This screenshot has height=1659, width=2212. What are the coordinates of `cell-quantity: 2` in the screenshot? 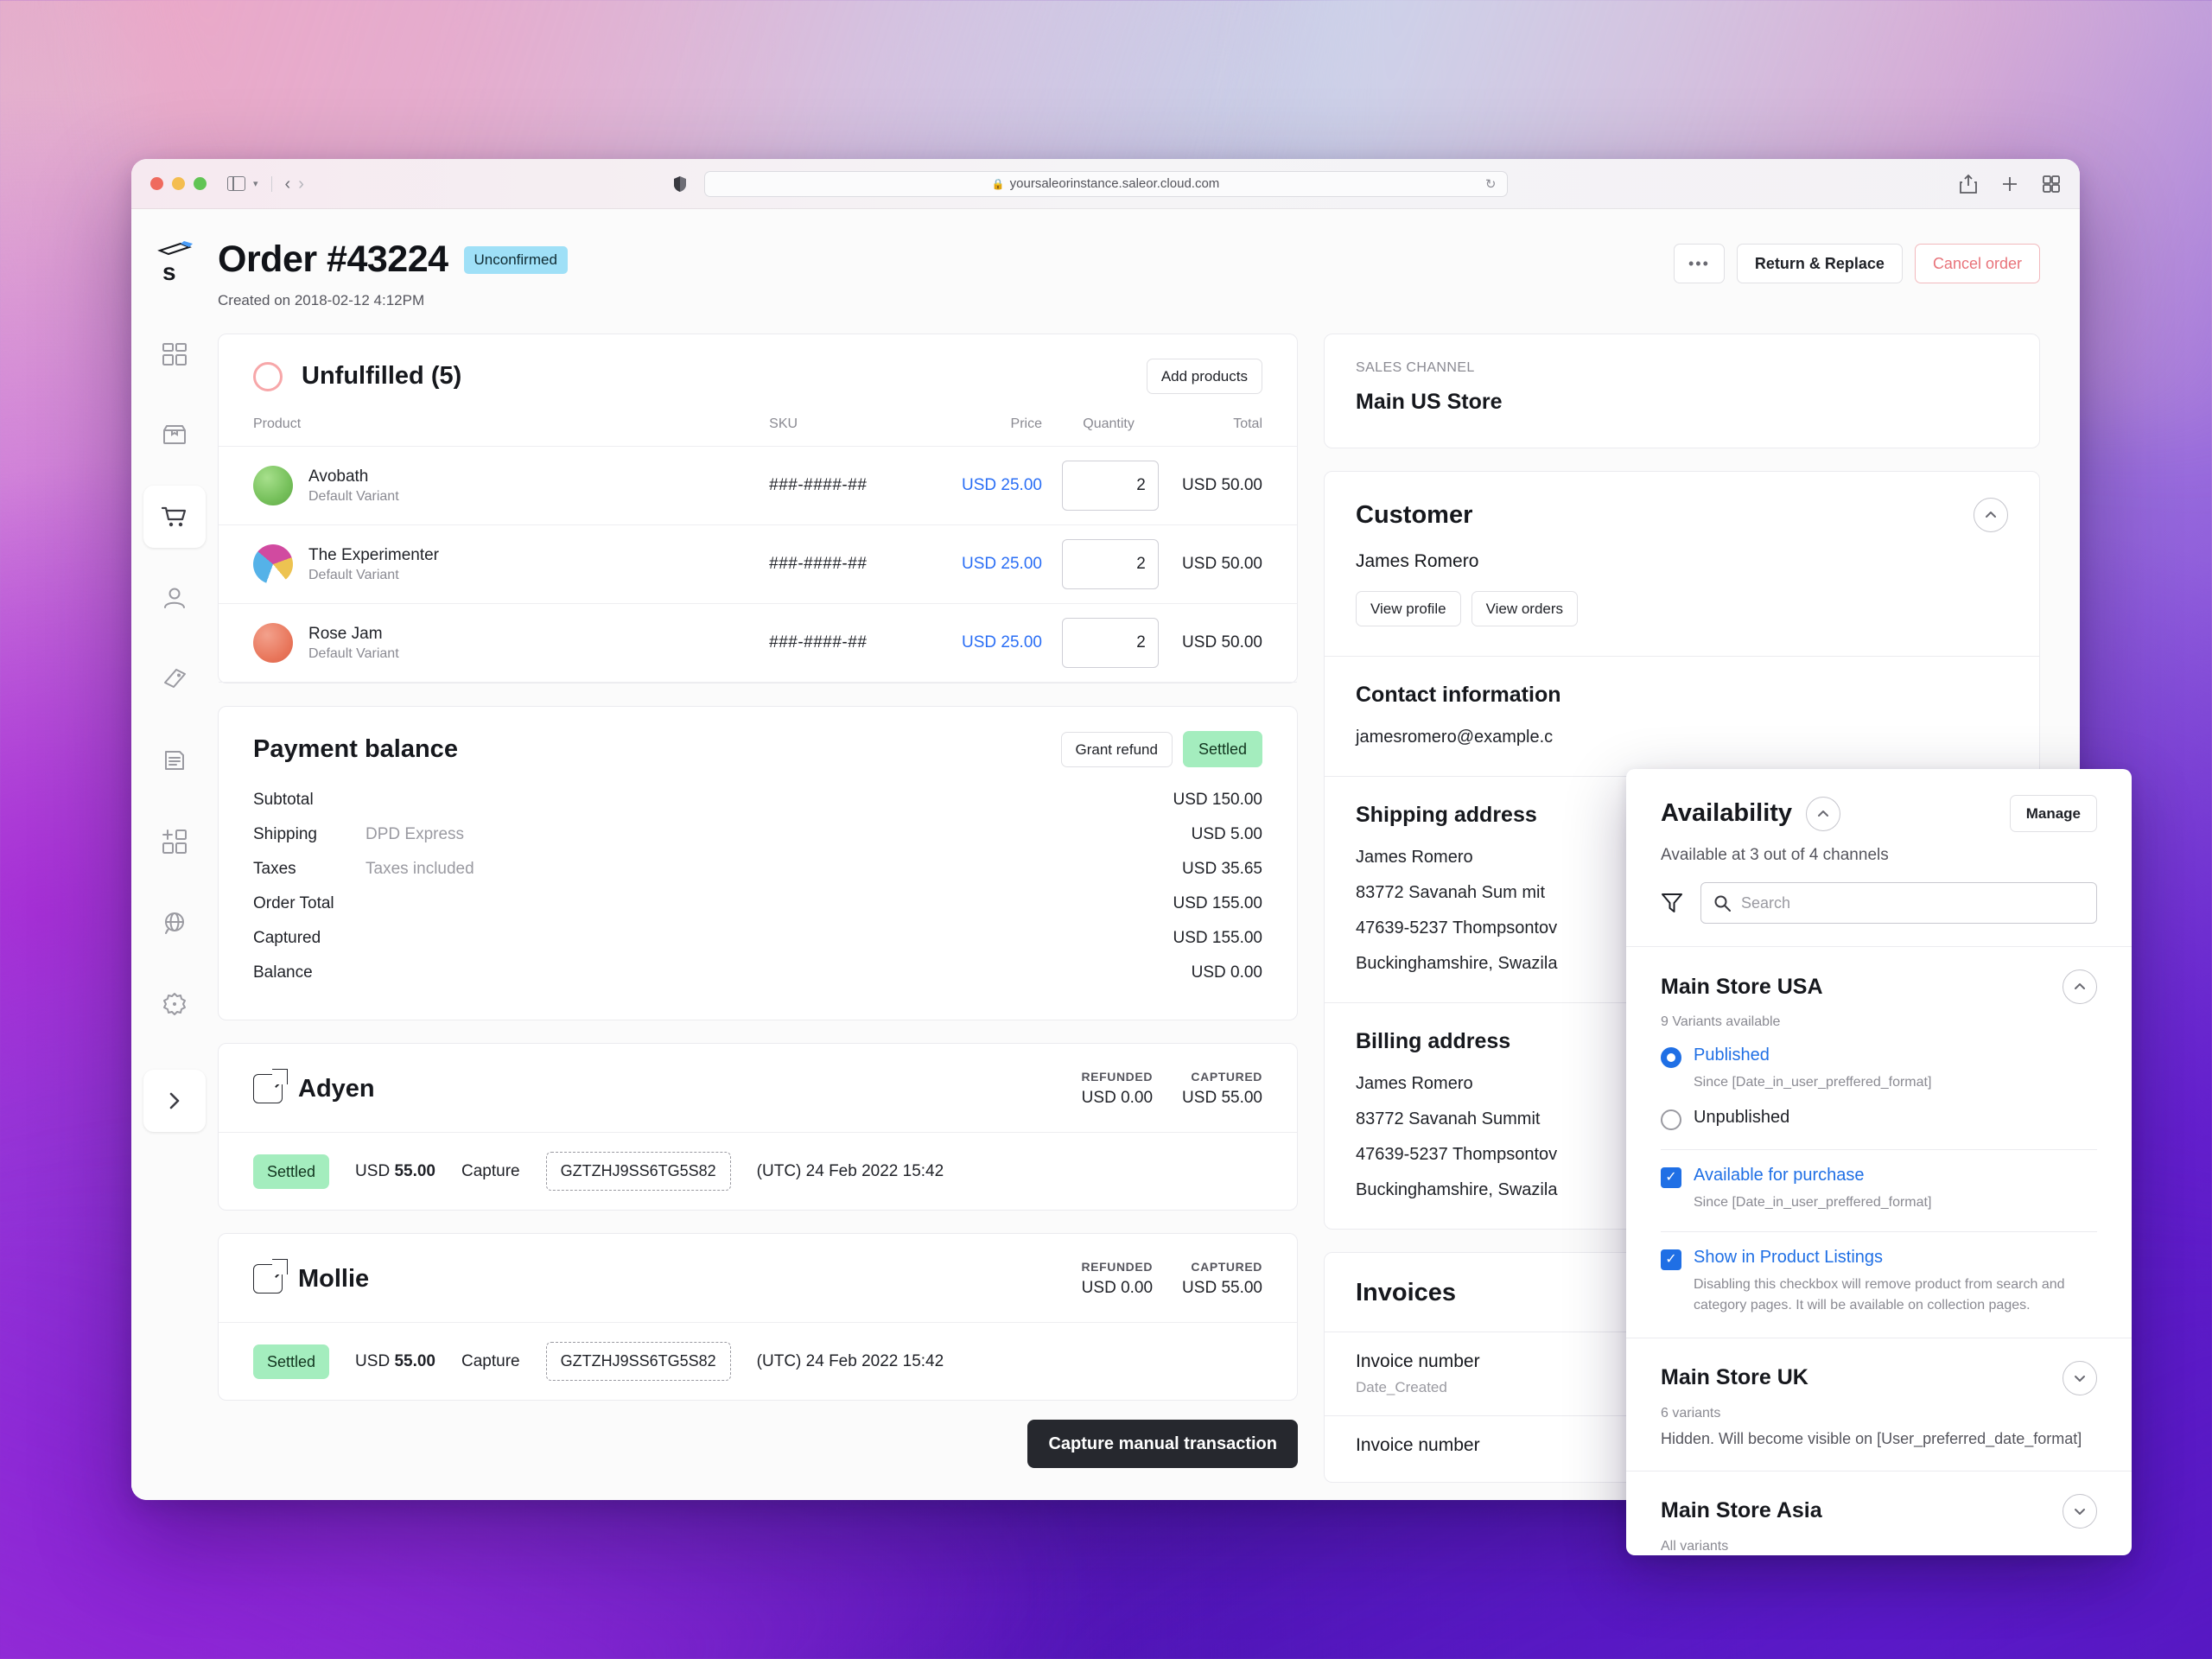 It's located at (1100, 643).